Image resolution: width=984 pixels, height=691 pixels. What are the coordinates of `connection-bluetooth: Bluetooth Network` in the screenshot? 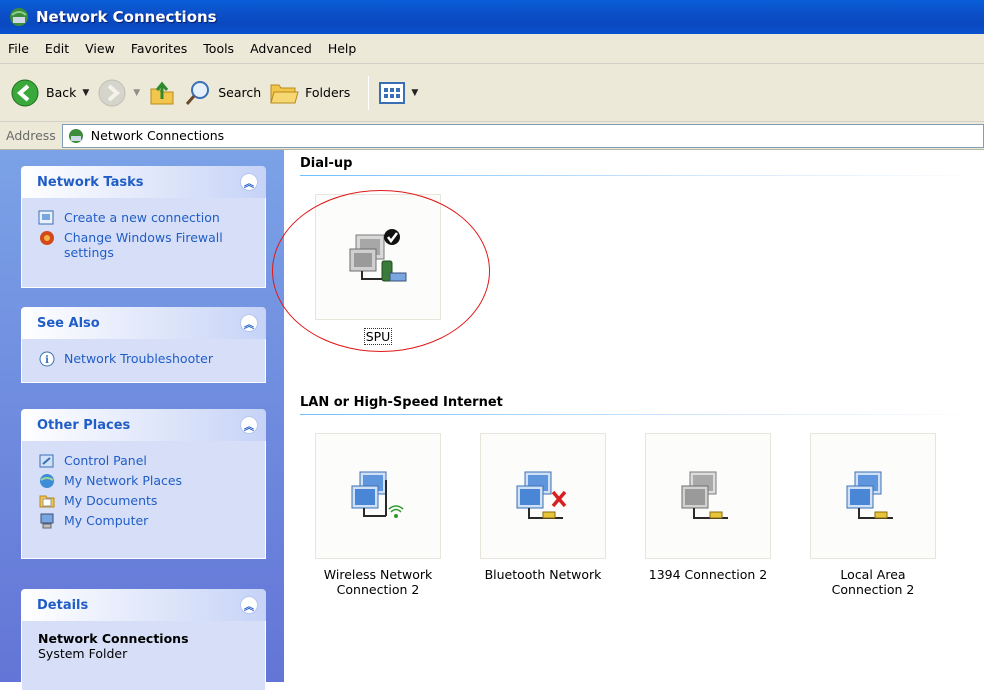 It's located at (543, 507).